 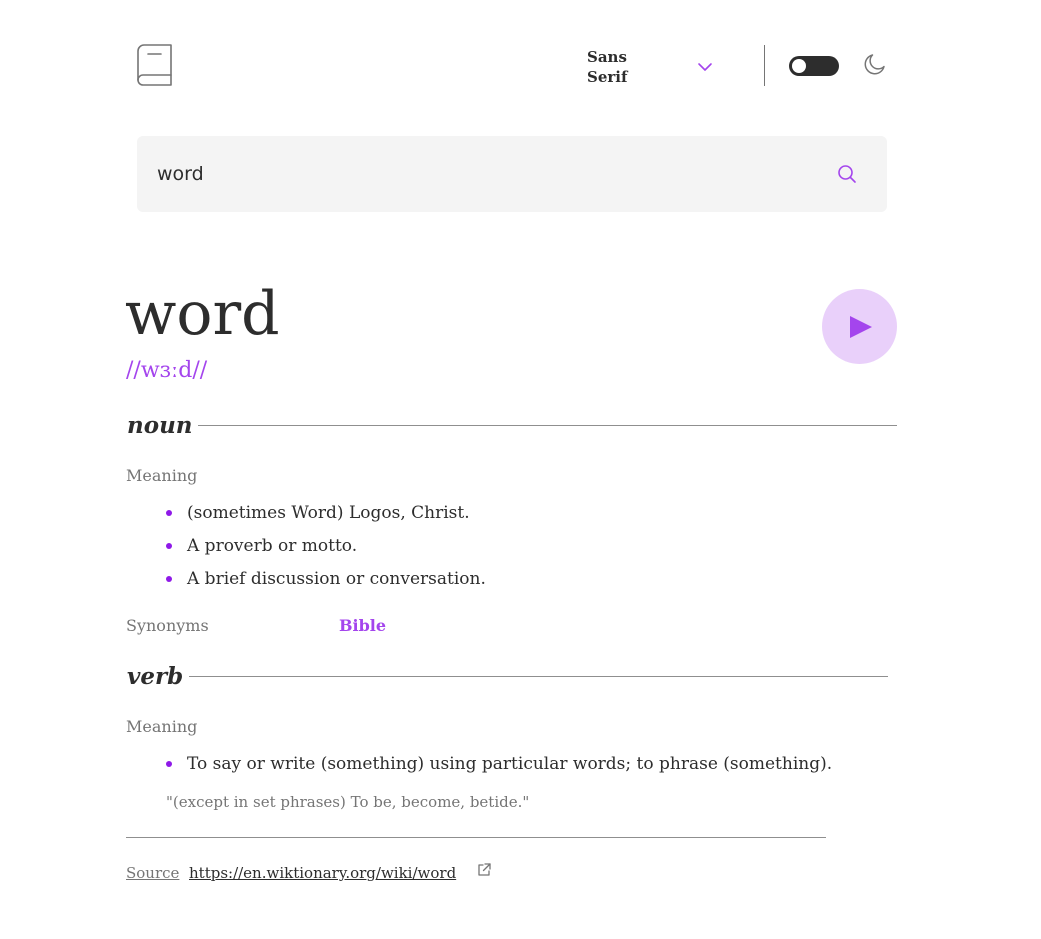 I want to click on play-icon, so click(x=861, y=327).